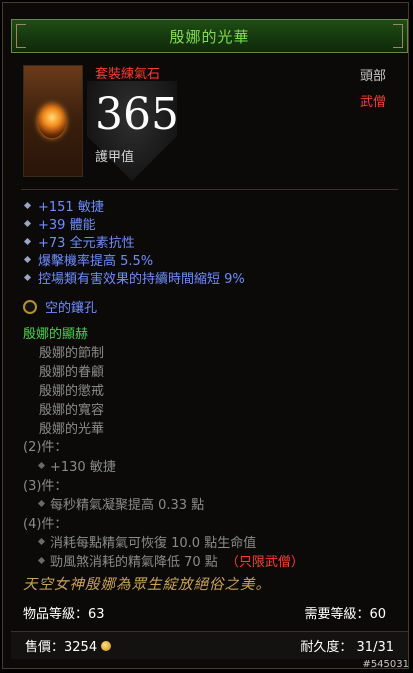 The height and width of the screenshot is (673, 413). Describe the element at coordinates (345, 614) in the screenshot. I see `required-level: 需要等級：60` at that location.